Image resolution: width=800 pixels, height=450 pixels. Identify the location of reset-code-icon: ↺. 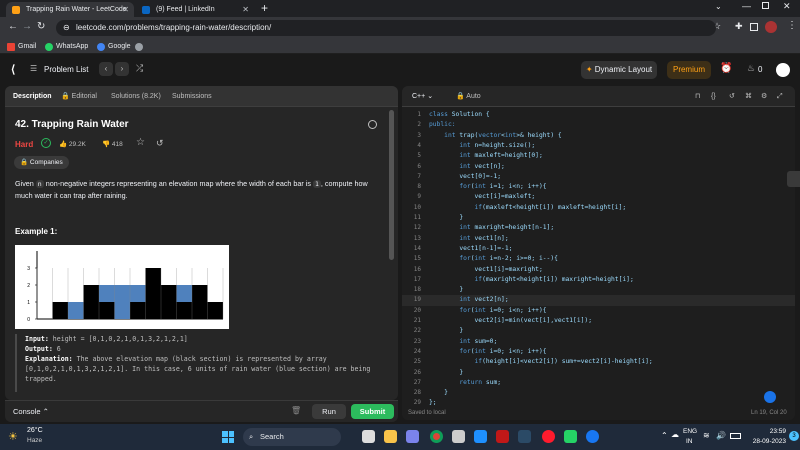
(732, 96).